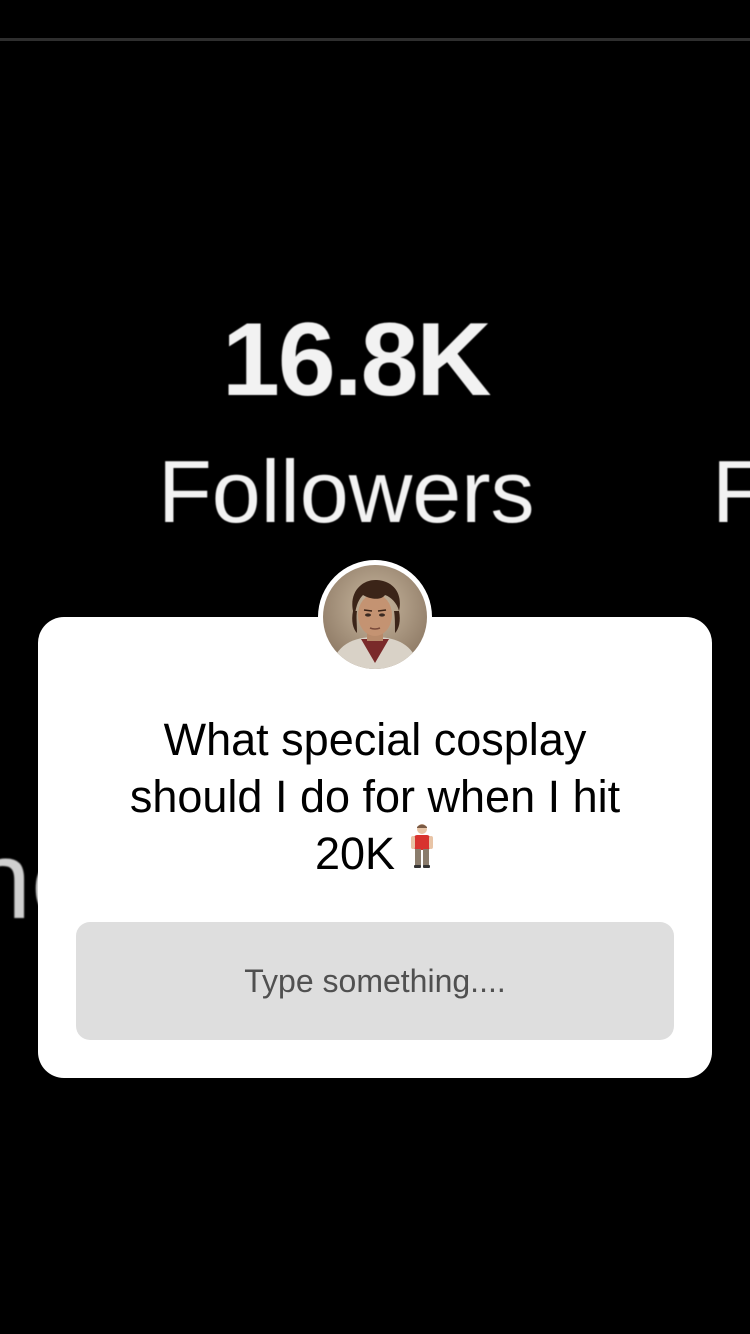 The image size is (750, 1334). Describe the element at coordinates (357, 360) in the screenshot. I see `background-follower-count: 16.8K` at that location.